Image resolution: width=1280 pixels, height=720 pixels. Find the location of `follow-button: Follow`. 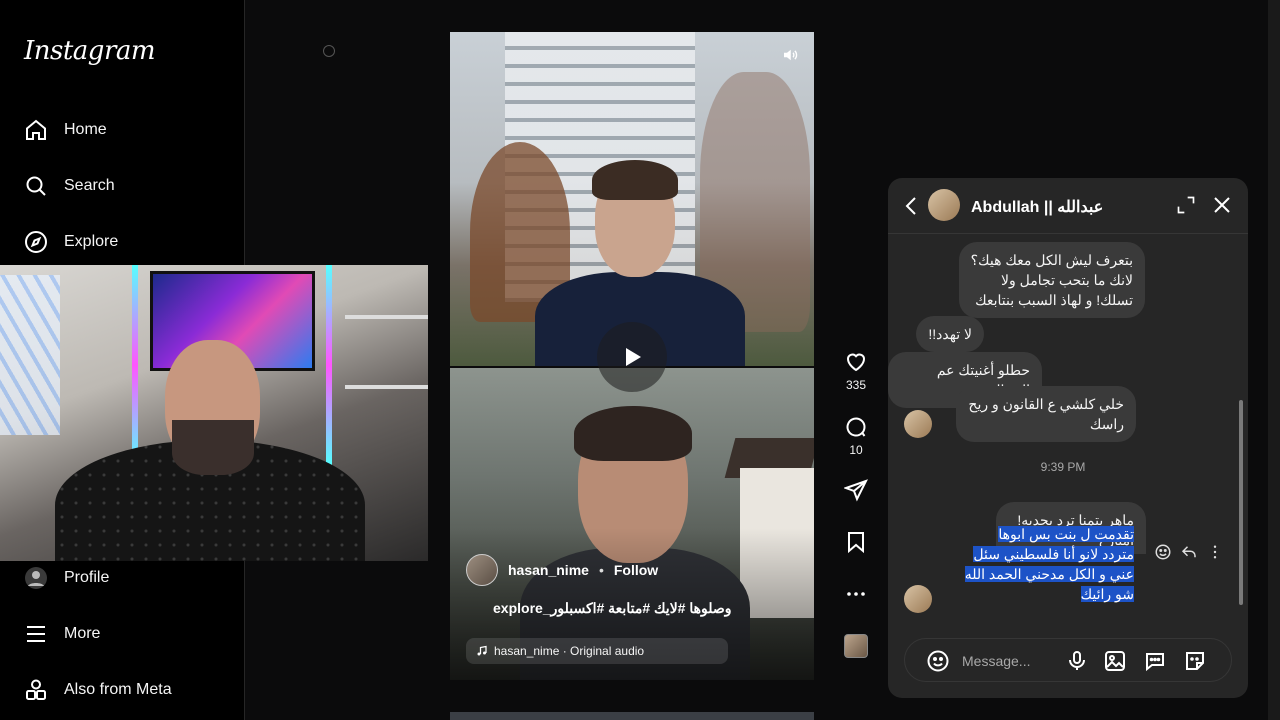

follow-button: Follow is located at coordinates (636, 570).